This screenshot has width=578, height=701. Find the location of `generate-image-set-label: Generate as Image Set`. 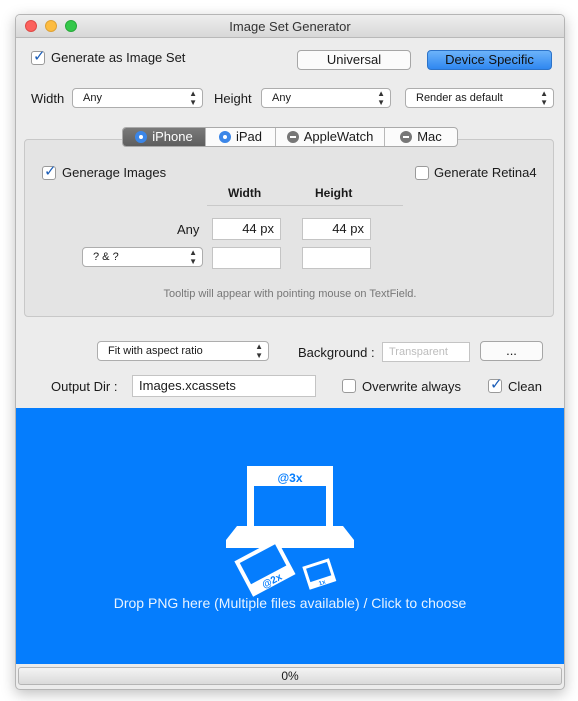

generate-image-set-label: Generate as Image Set is located at coordinates (118, 57).